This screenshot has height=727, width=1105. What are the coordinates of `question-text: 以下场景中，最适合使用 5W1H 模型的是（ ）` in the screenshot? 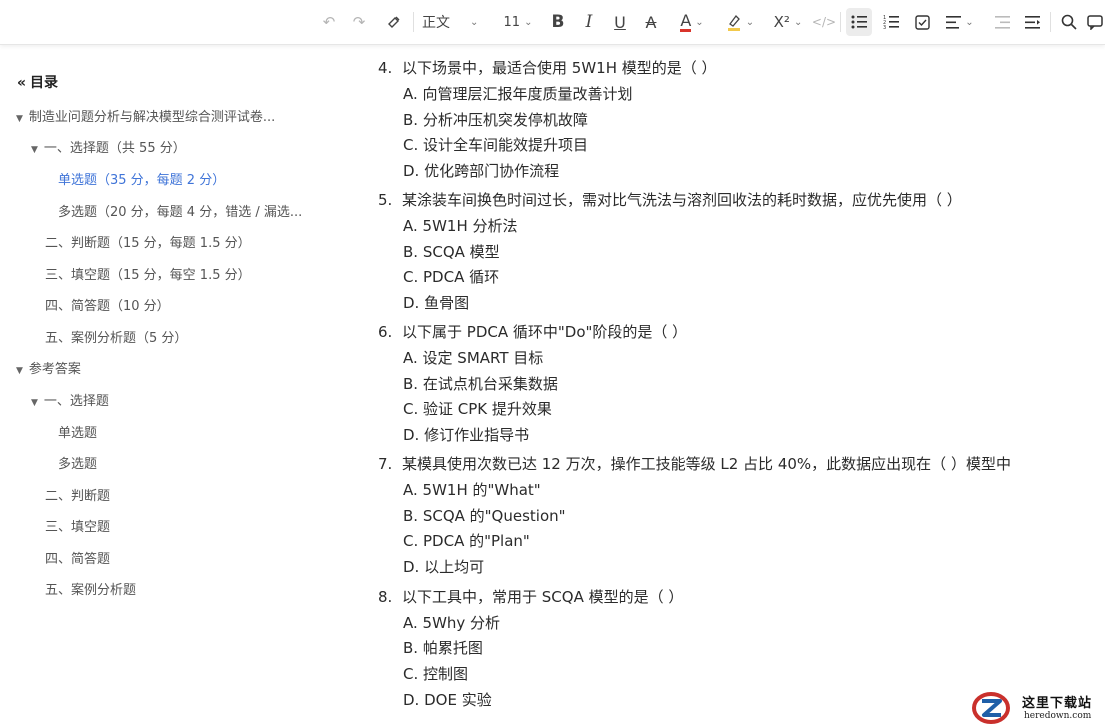 It's located at (559, 68).